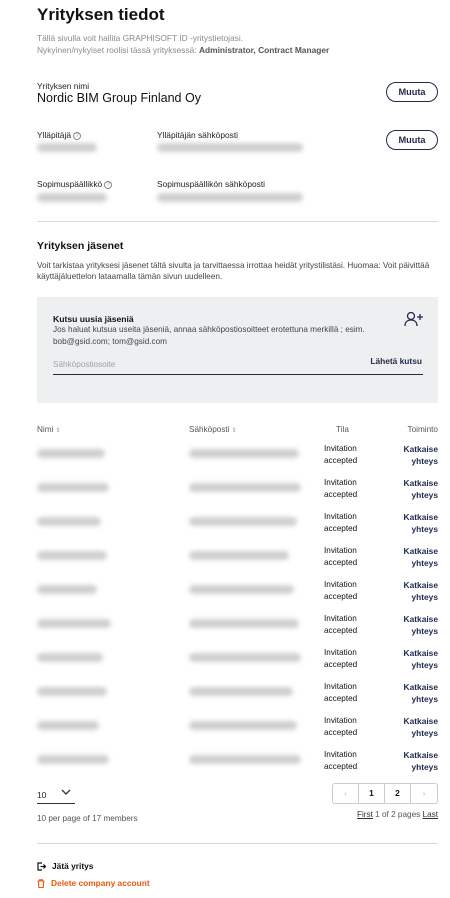 The image size is (450, 898). Describe the element at coordinates (230, 147) in the screenshot. I see `admin-email-redacted` at that location.